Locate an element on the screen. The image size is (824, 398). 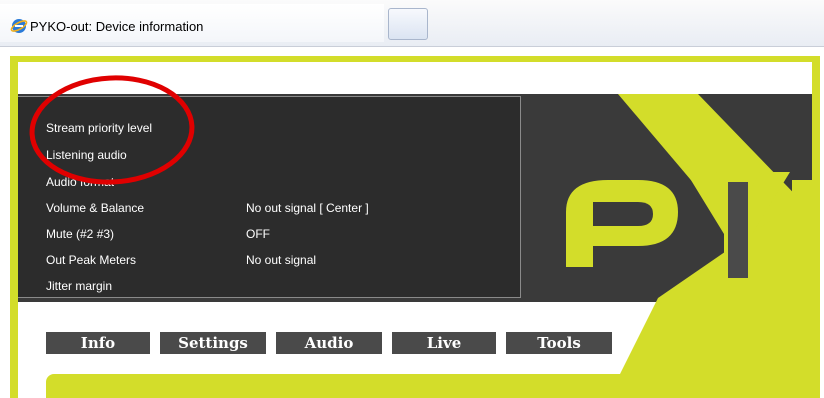
internet-explorer-icon is located at coordinates (19, 26).